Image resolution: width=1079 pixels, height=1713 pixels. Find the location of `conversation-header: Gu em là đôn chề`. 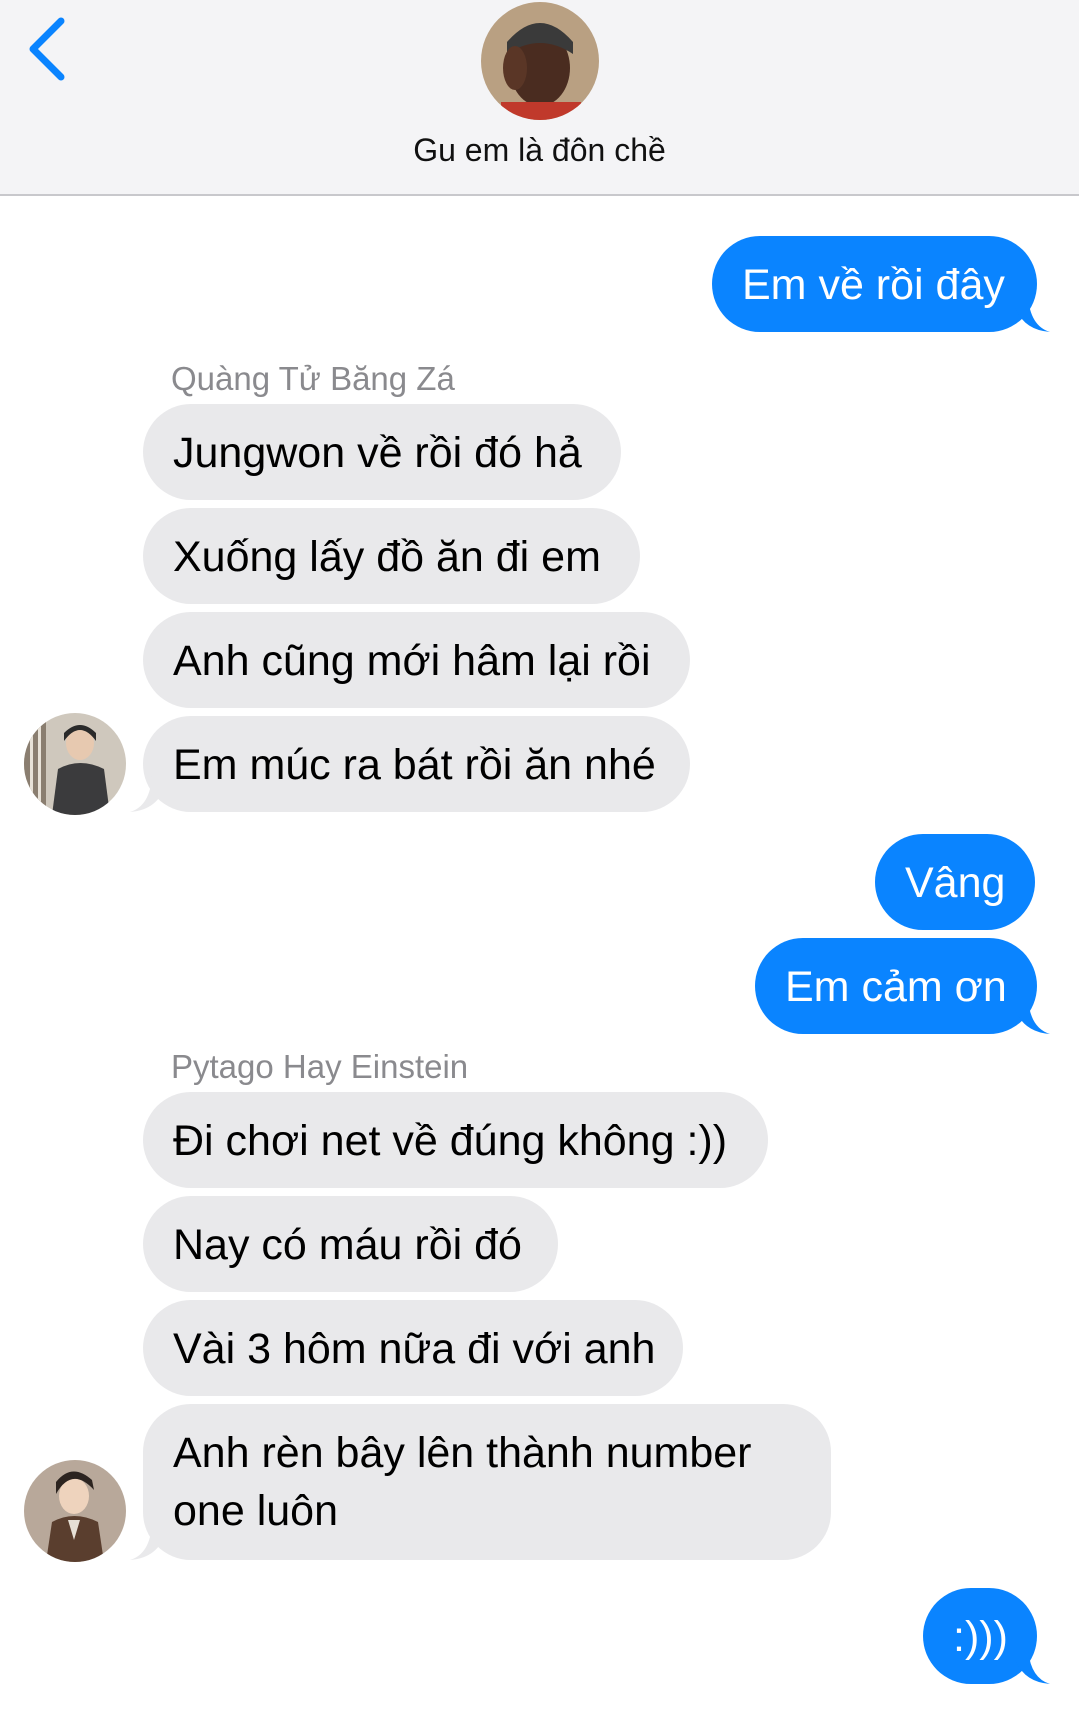

conversation-header: Gu em là đôn chề is located at coordinates (539, 98).